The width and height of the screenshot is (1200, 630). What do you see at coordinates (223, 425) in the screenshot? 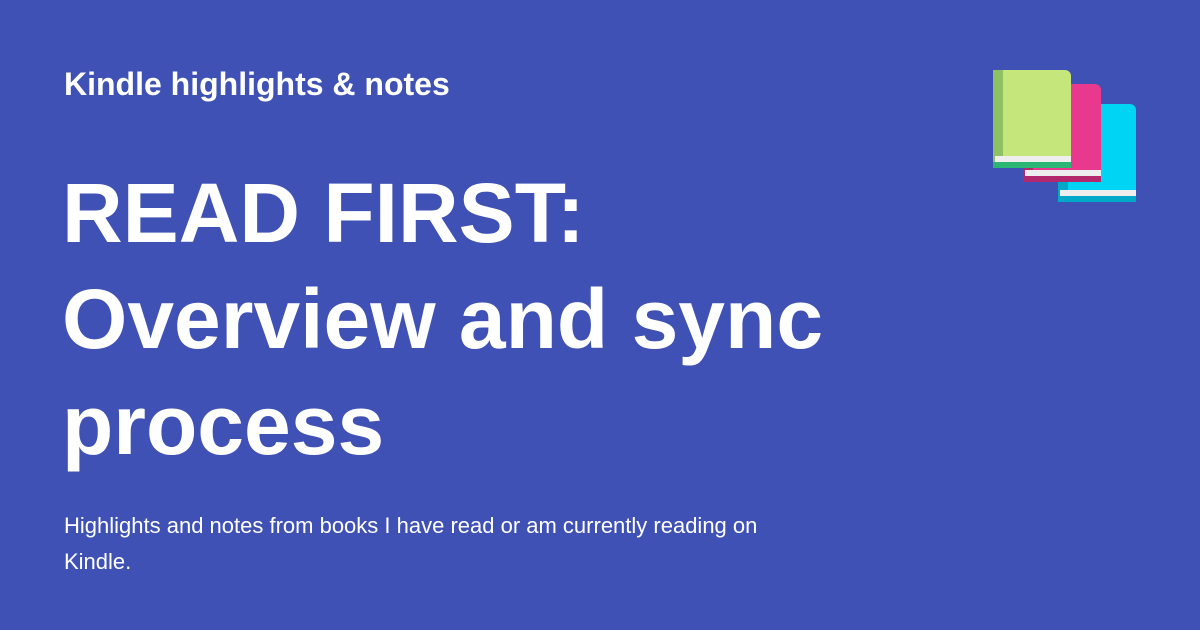
I see `page-title-line-3: process` at bounding box center [223, 425].